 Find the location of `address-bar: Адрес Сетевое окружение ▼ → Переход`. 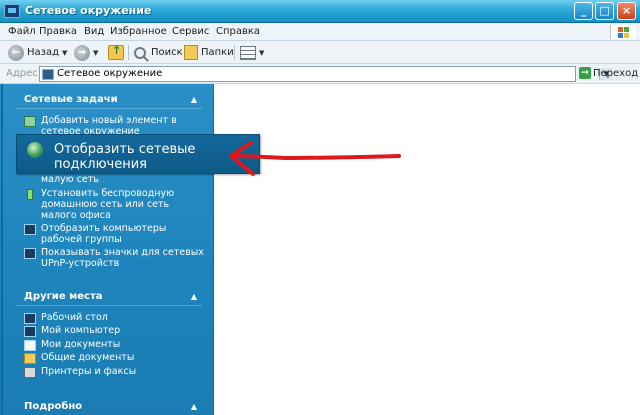

address-bar: Адрес Сетевое окружение ▼ → Переход is located at coordinates (320, 74).